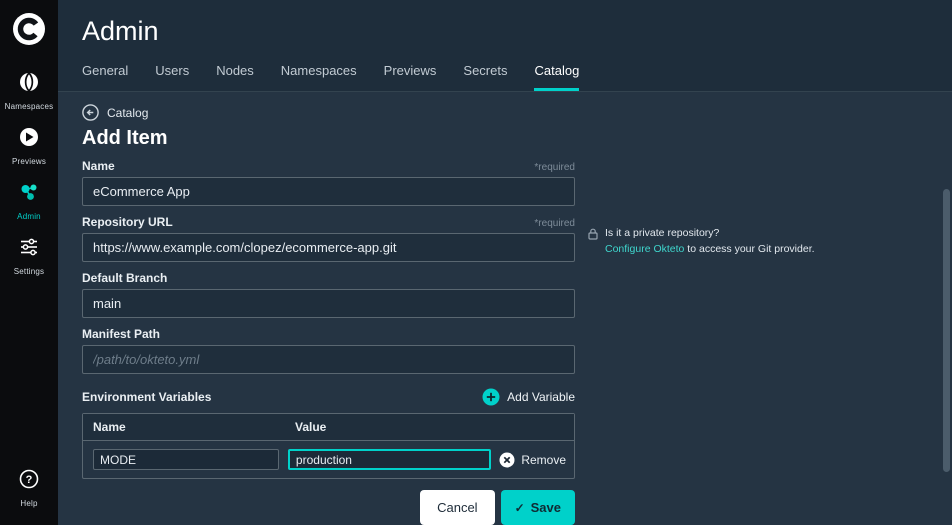  I want to click on note-line2: to access your Git provider., so click(749, 249).